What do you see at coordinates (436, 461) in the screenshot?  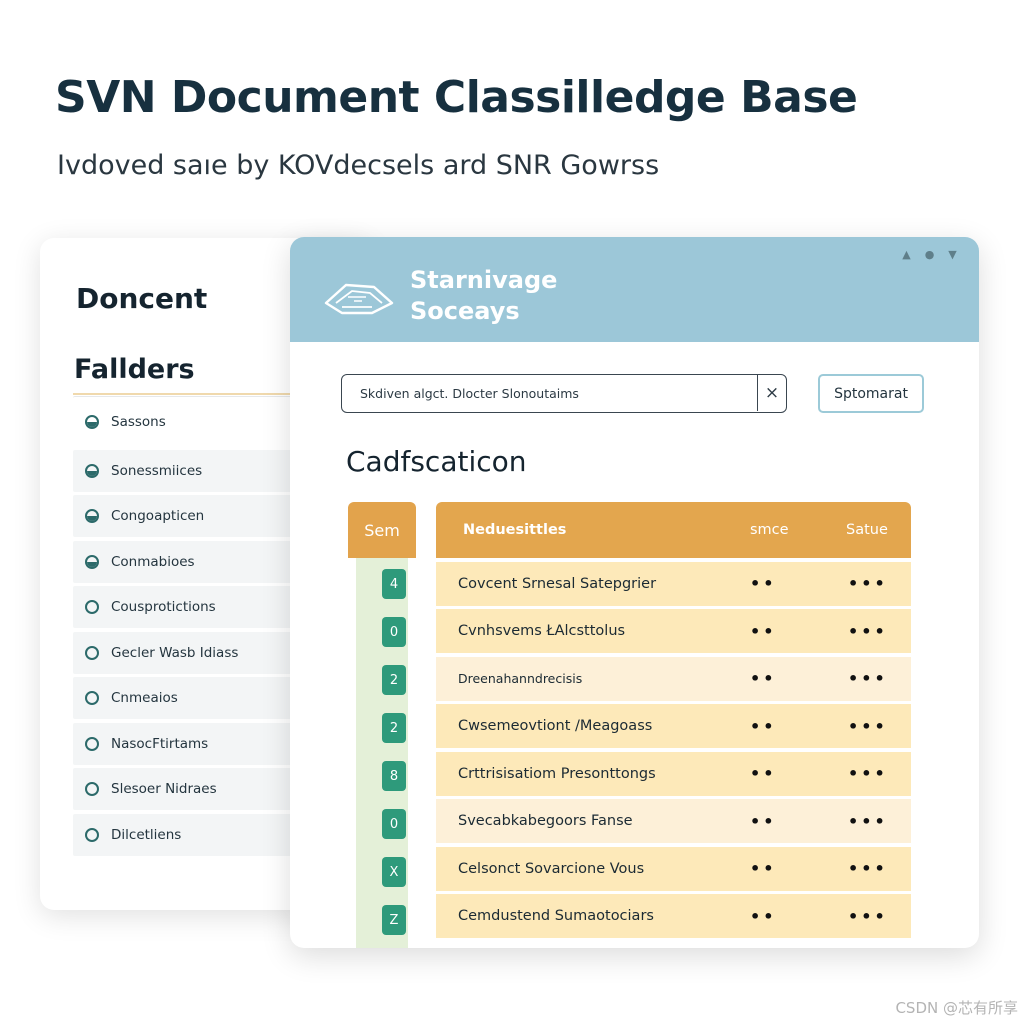 I see `section-title: Cadfscaticon` at bounding box center [436, 461].